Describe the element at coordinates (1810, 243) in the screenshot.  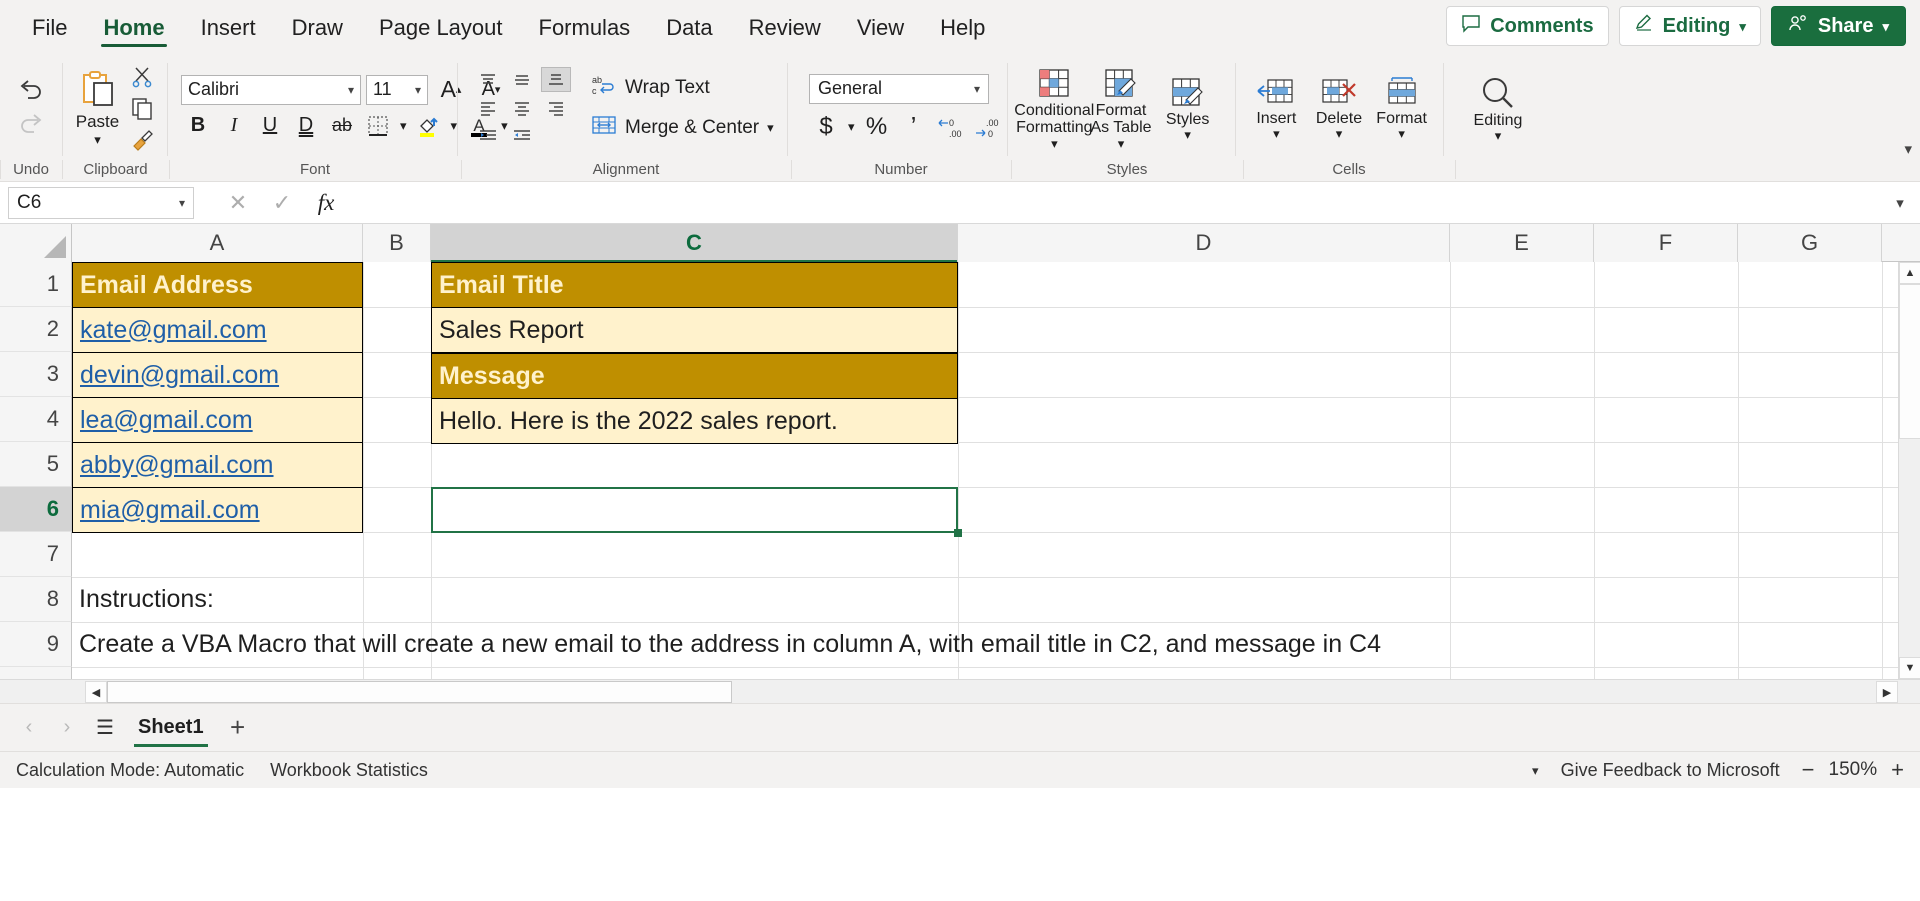
I see `column-header-G: G` at that location.